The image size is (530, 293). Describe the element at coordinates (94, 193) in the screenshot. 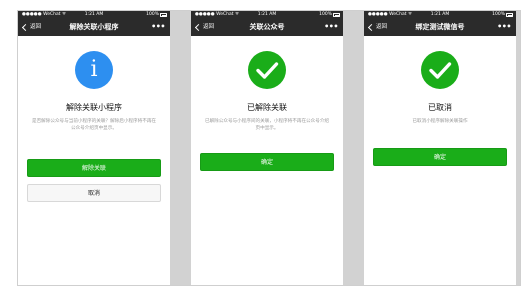

I see `cancel-button: 取消` at that location.